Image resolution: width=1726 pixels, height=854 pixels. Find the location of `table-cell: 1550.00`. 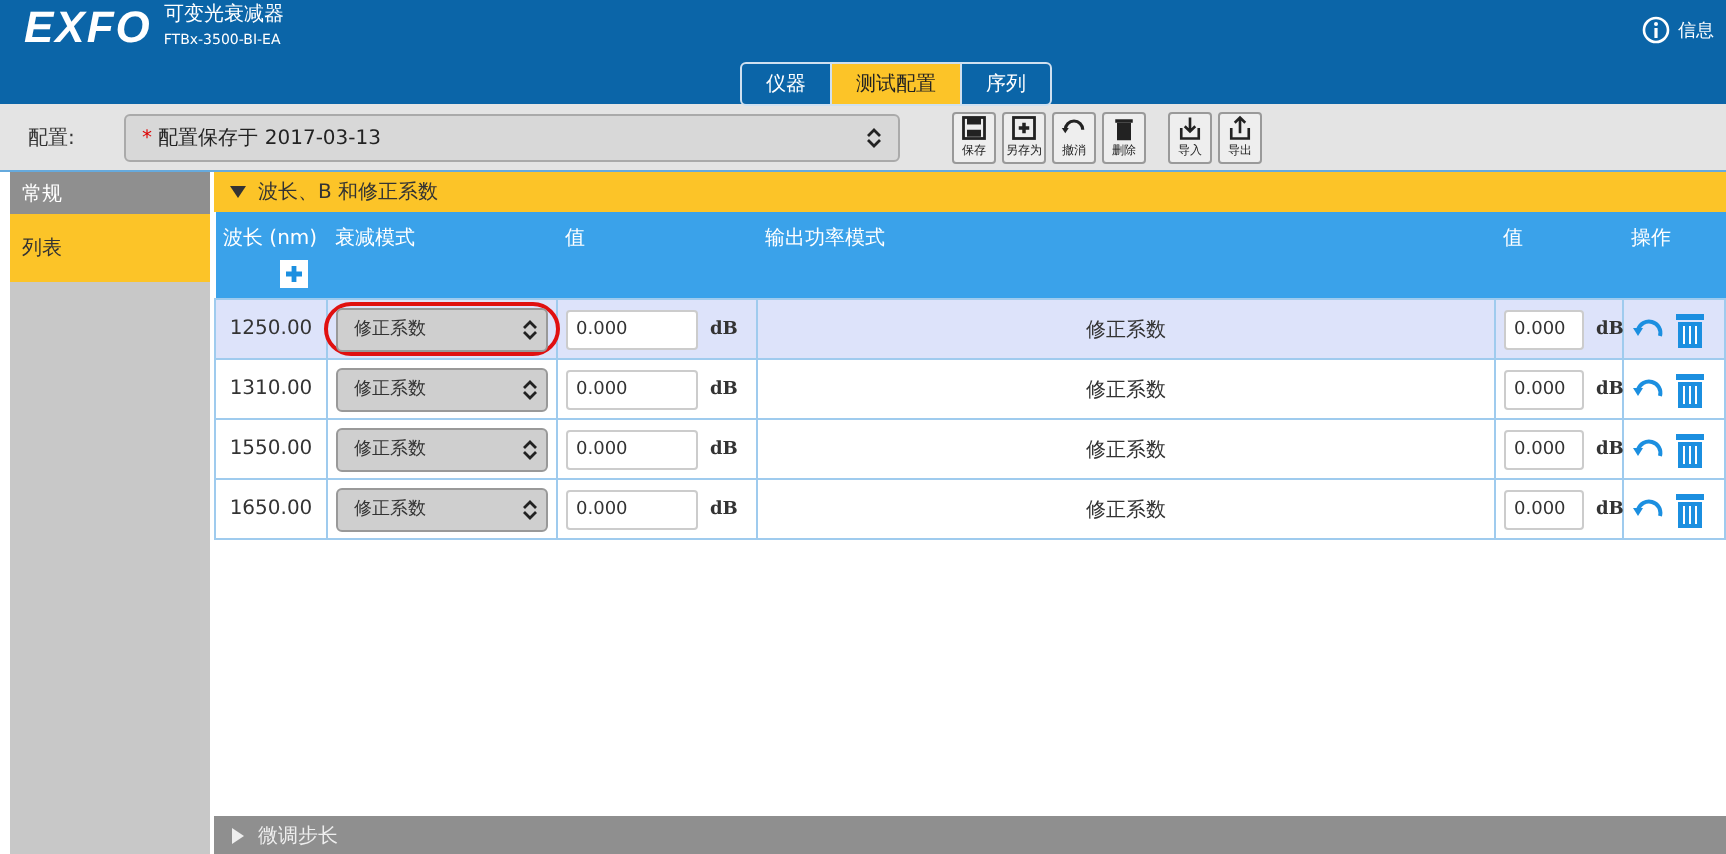

table-cell: 1550.00 is located at coordinates (271, 449).